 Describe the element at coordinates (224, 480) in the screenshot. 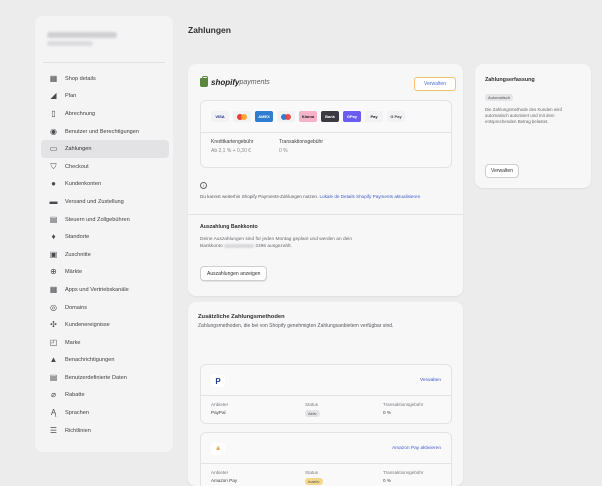

I see `provider-value: Amazon Pay` at that location.